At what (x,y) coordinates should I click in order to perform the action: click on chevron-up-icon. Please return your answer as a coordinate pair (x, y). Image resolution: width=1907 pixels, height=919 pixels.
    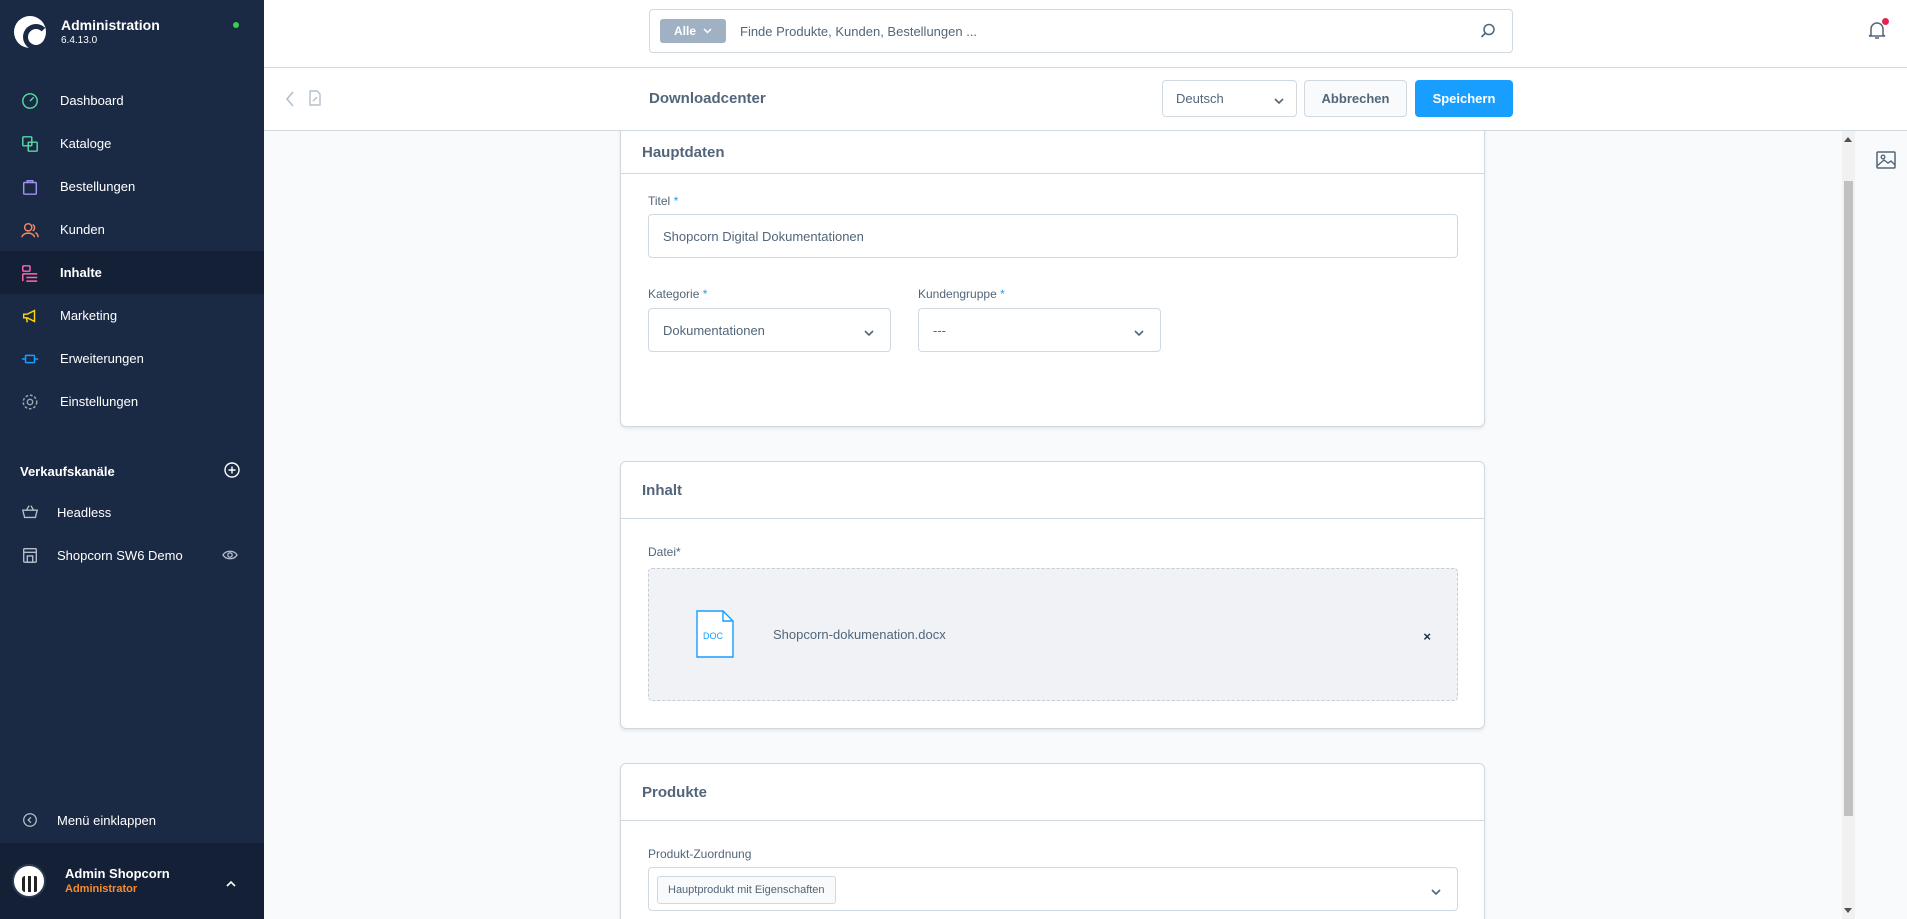
    Looking at the image, I should click on (231, 882).